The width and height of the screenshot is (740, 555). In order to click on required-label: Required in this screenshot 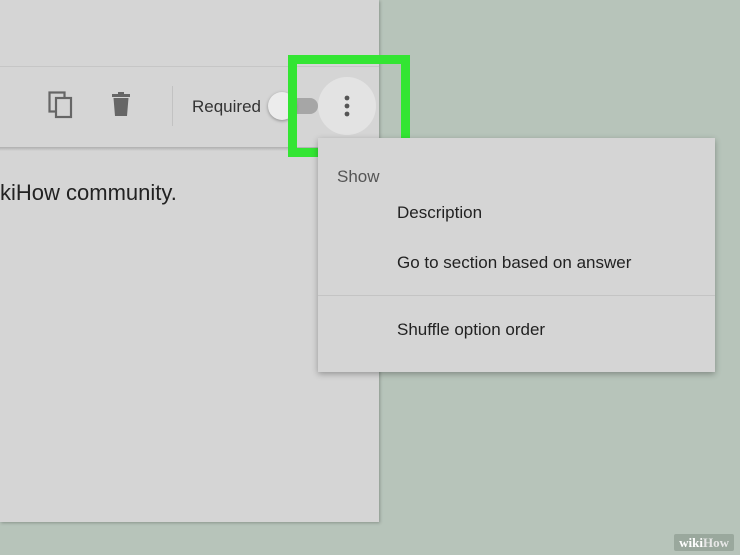, I will do `click(226, 106)`.